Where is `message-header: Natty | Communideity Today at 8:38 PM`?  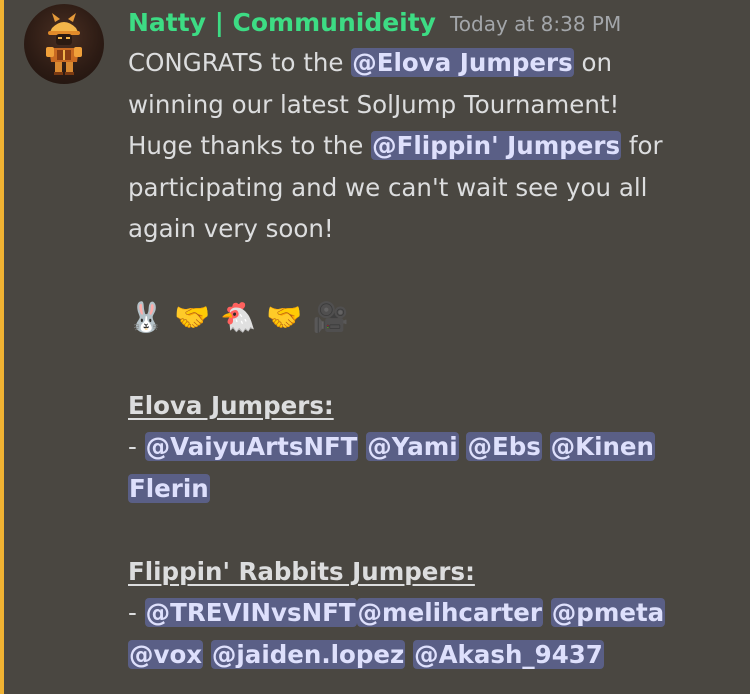 message-header: Natty | Communideity Today at 8:38 PM is located at coordinates (436, 23).